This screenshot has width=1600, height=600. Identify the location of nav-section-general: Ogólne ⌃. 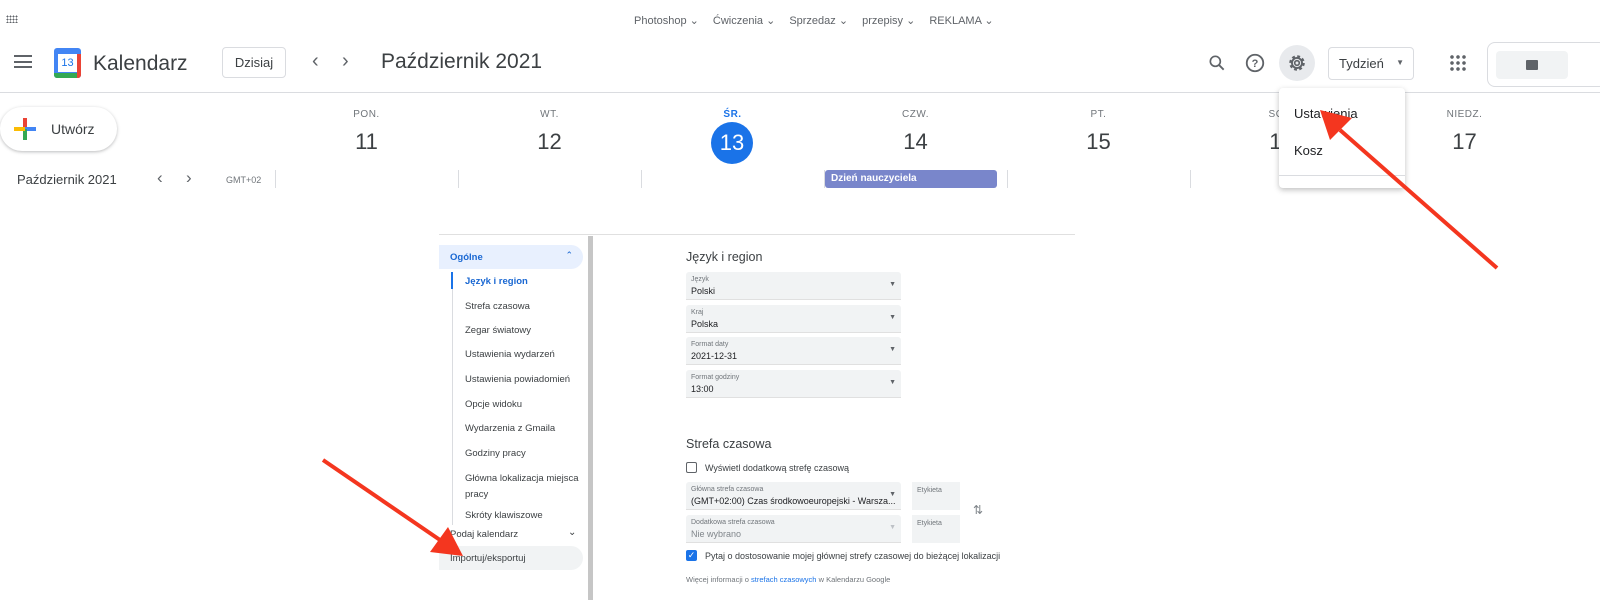
(511, 257).